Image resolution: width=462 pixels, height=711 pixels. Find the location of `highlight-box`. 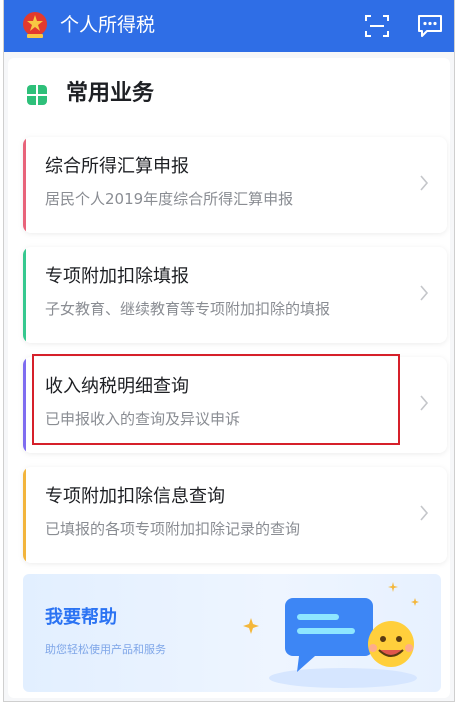

highlight-box is located at coordinates (216, 399).